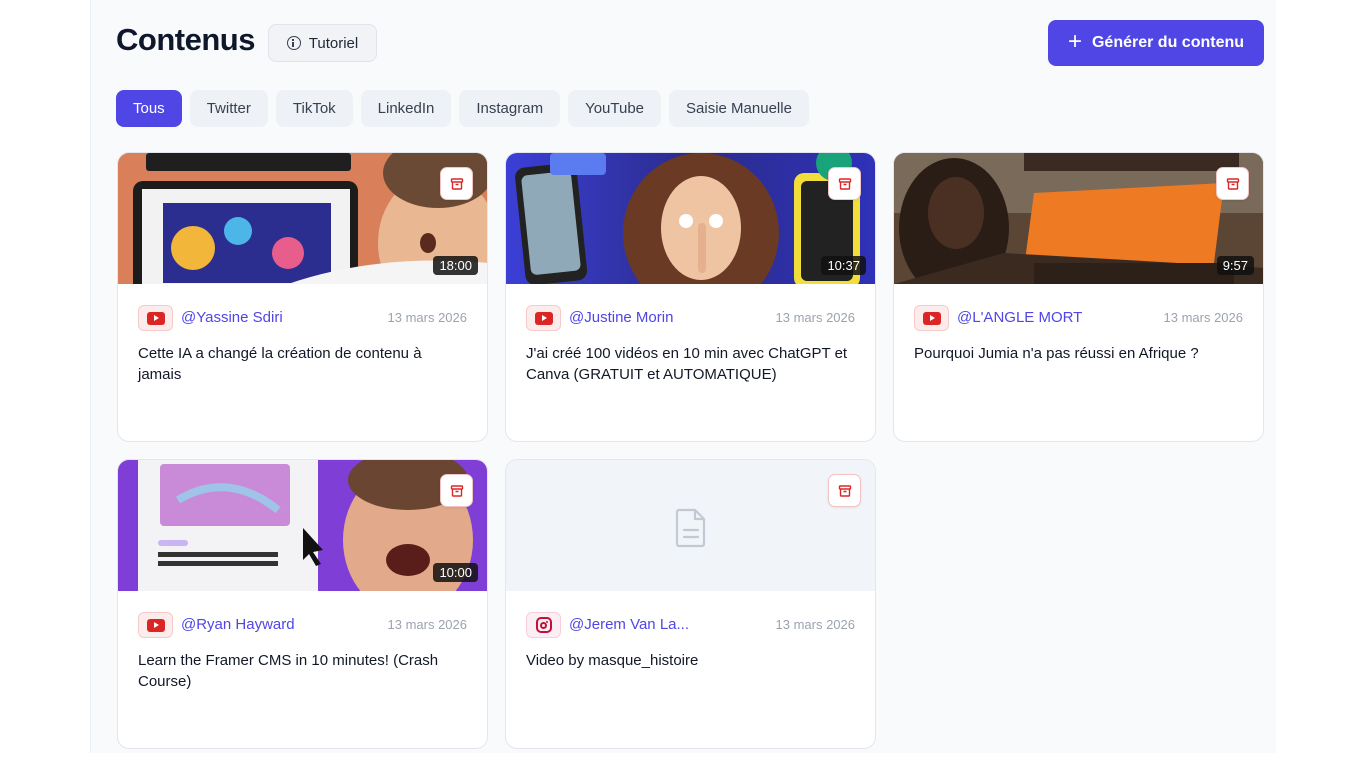  What do you see at coordinates (690, 218) in the screenshot?
I see `video-thumbnail: 10:37` at bounding box center [690, 218].